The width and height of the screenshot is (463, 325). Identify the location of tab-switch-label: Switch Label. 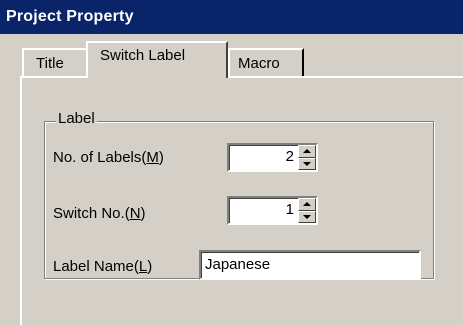
(157, 59).